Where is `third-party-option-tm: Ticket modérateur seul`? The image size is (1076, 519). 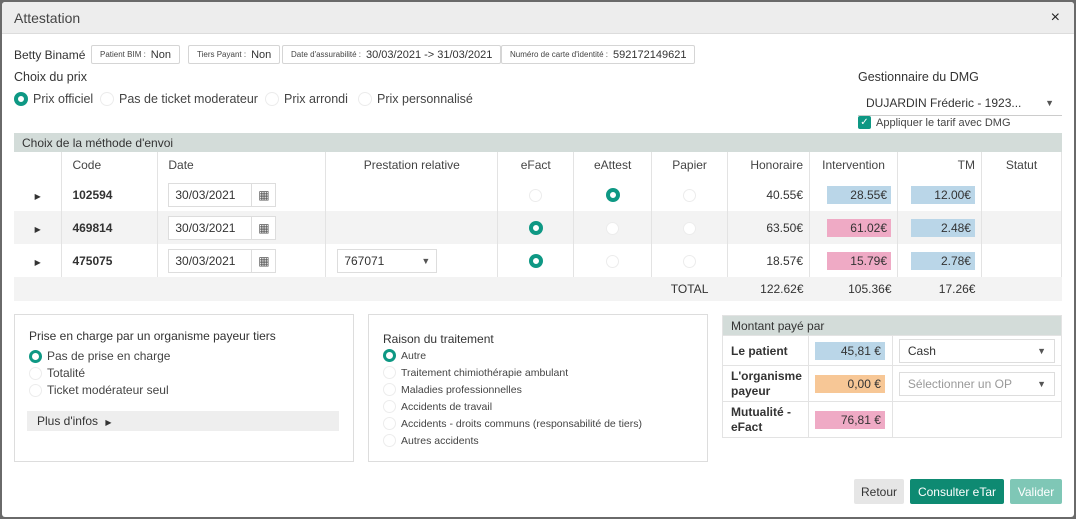 third-party-option-tm: Ticket modérateur seul is located at coordinates (99, 390).